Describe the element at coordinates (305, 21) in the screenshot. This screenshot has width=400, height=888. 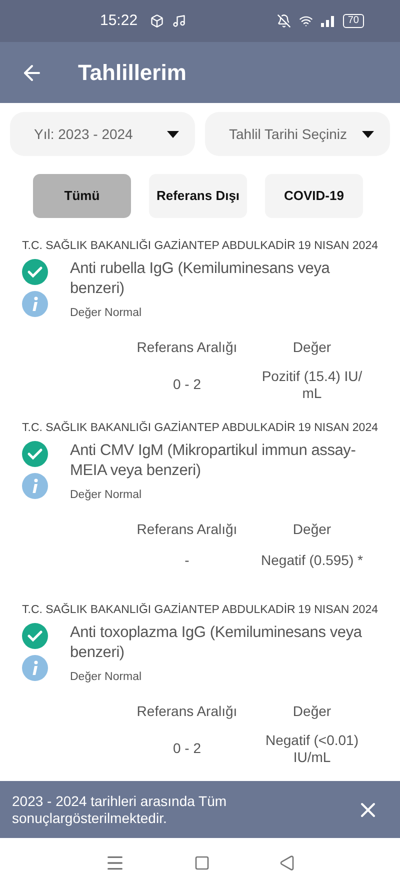
I see `wifi-icon` at that location.